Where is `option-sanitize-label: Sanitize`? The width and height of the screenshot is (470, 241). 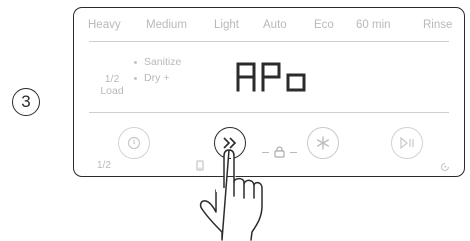 option-sanitize-label: Sanitize is located at coordinates (163, 62).